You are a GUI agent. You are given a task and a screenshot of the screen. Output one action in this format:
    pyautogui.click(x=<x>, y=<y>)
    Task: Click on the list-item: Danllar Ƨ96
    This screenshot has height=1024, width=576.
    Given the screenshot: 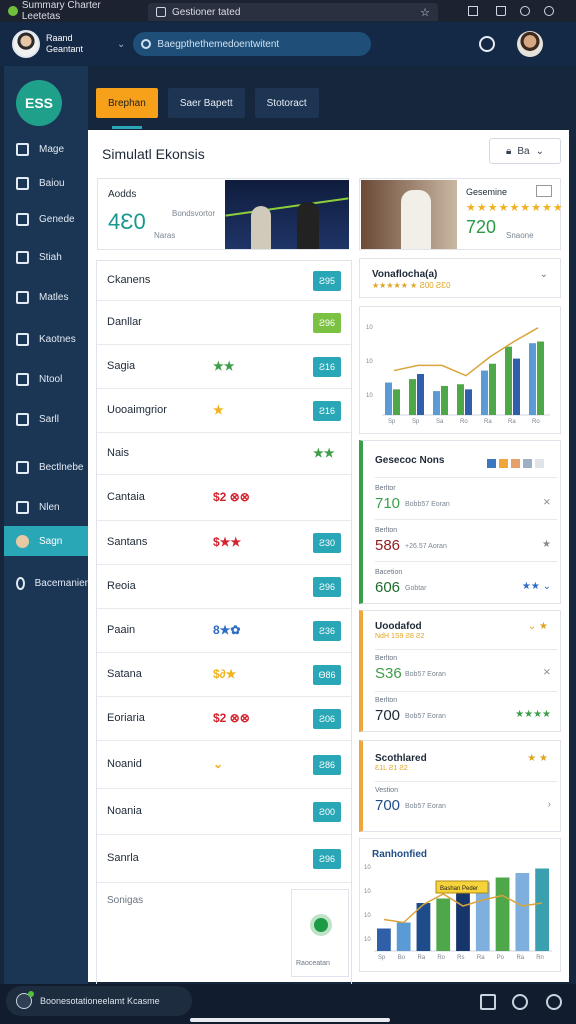 What is the action you would take?
    pyautogui.click(x=224, y=323)
    